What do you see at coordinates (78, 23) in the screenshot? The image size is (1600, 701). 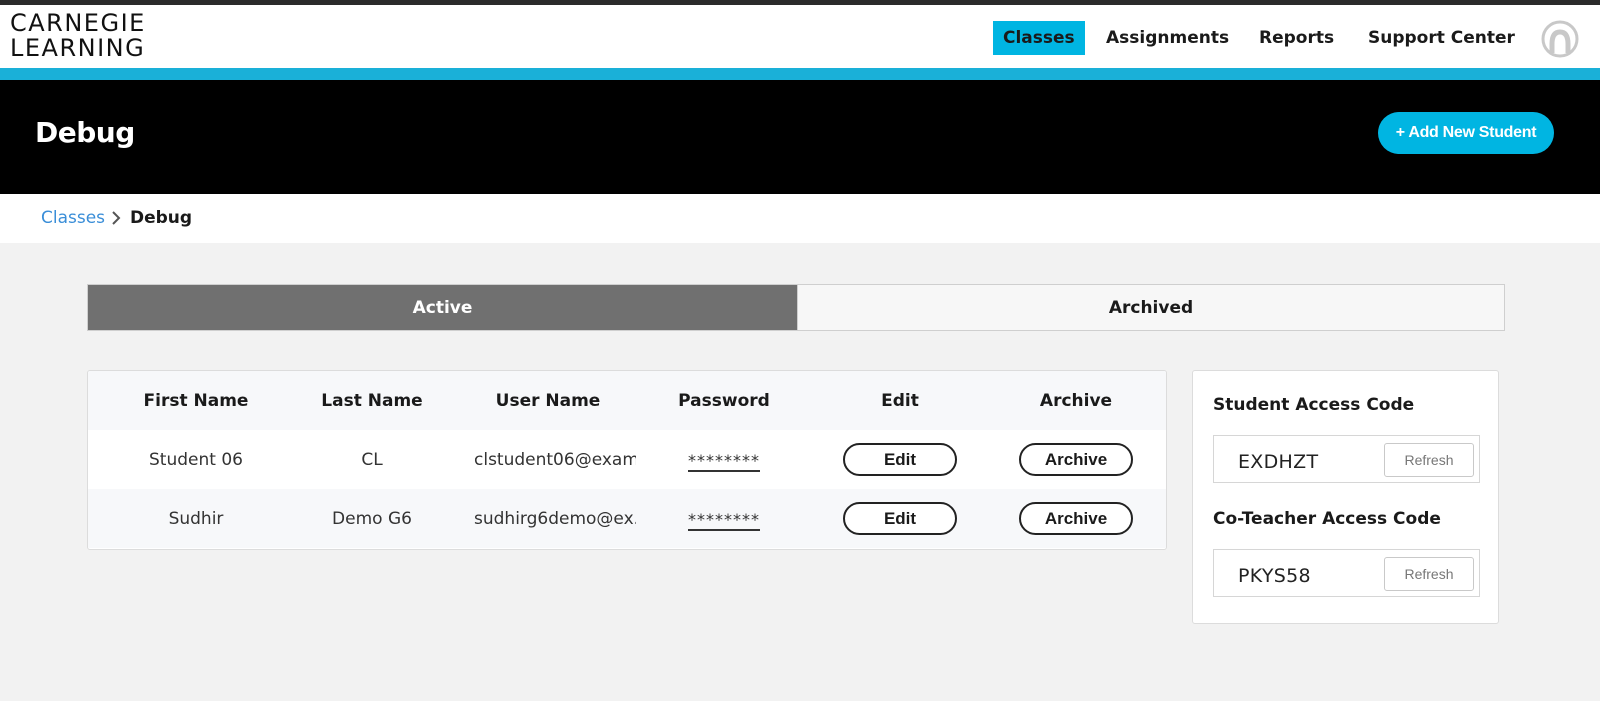 I see `logo-line-1: CARNEGIE` at bounding box center [78, 23].